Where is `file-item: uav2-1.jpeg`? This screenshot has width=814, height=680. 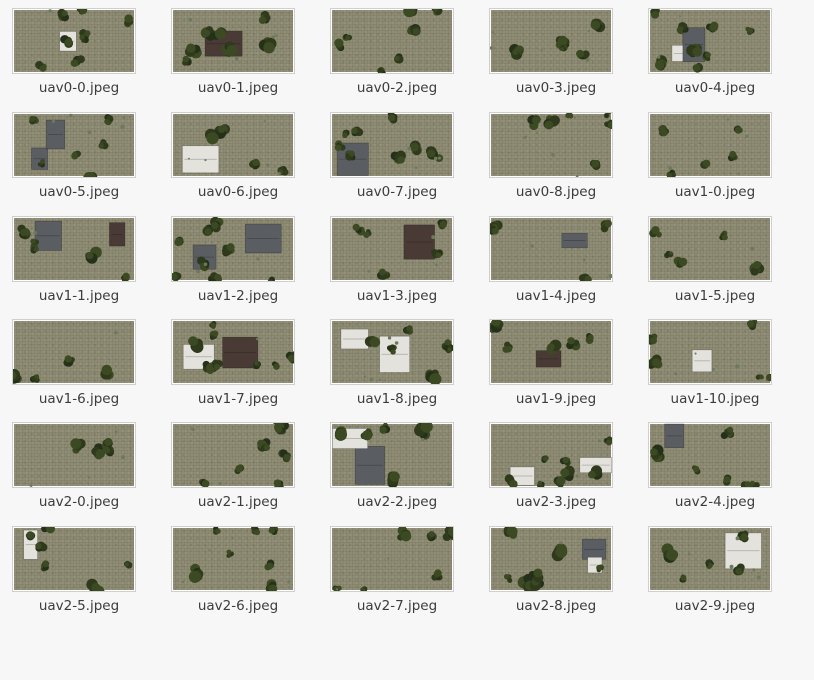
file-item: uav2-1.jpeg is located at coordinates (238, 464).